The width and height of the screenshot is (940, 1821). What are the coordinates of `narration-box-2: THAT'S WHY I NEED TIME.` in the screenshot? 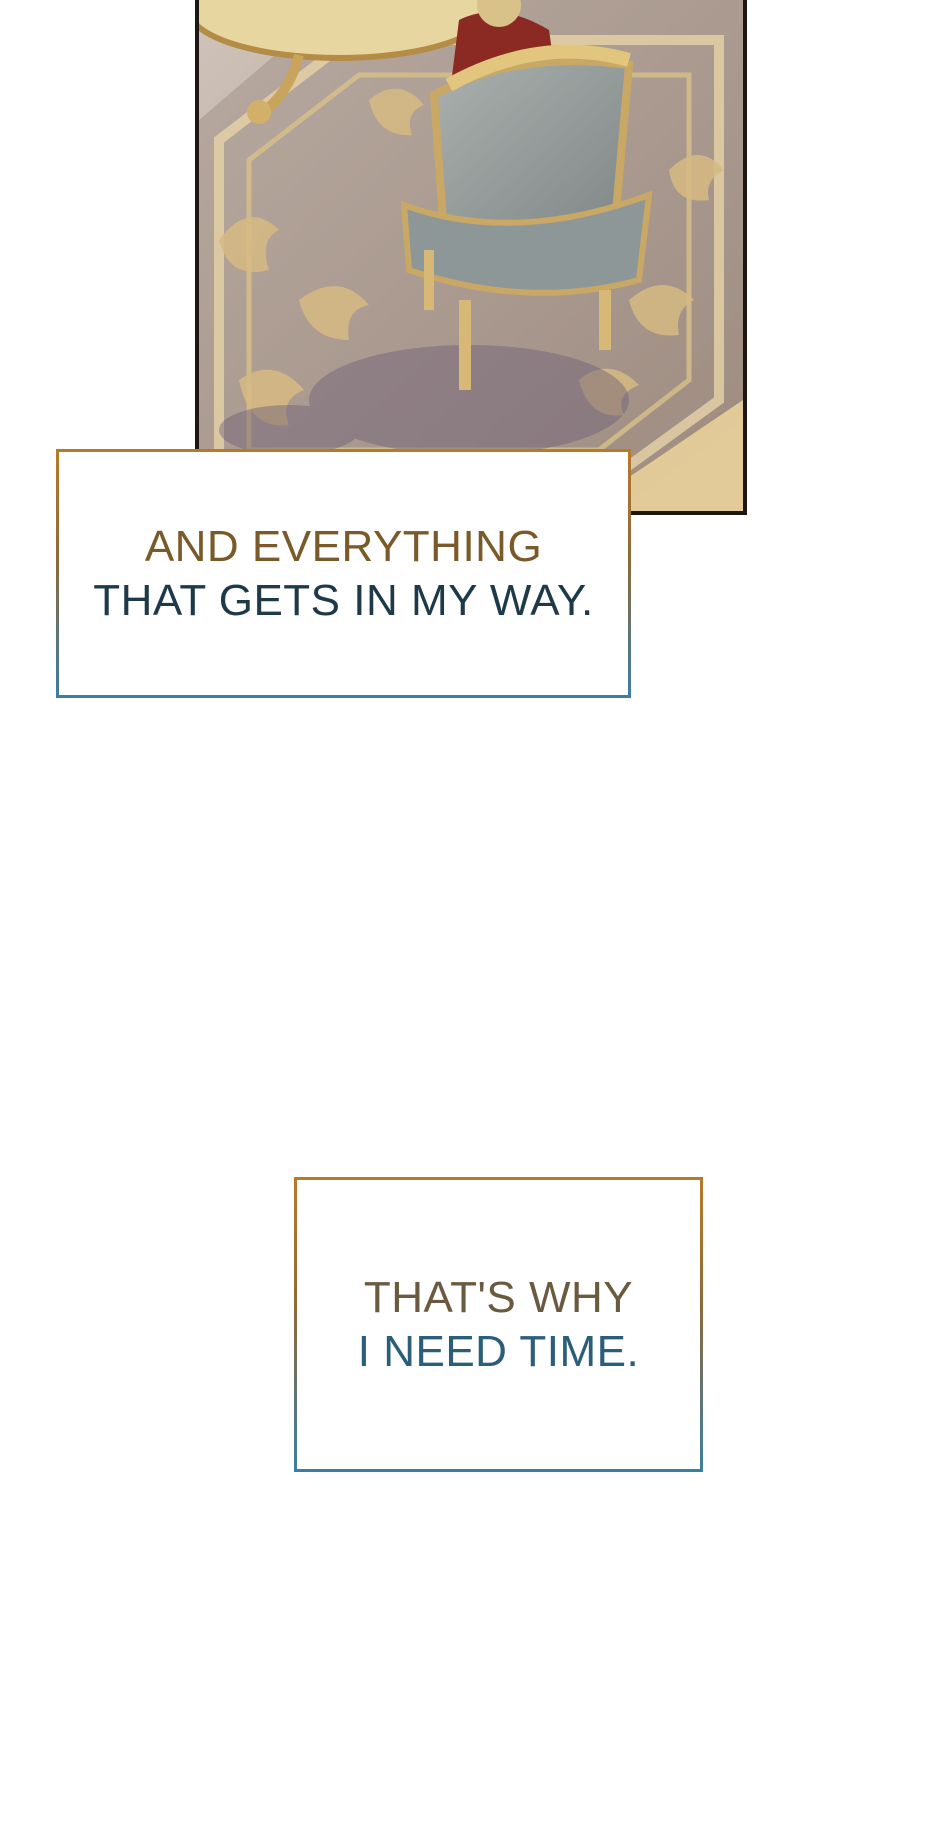 It's located at (498, 1324).